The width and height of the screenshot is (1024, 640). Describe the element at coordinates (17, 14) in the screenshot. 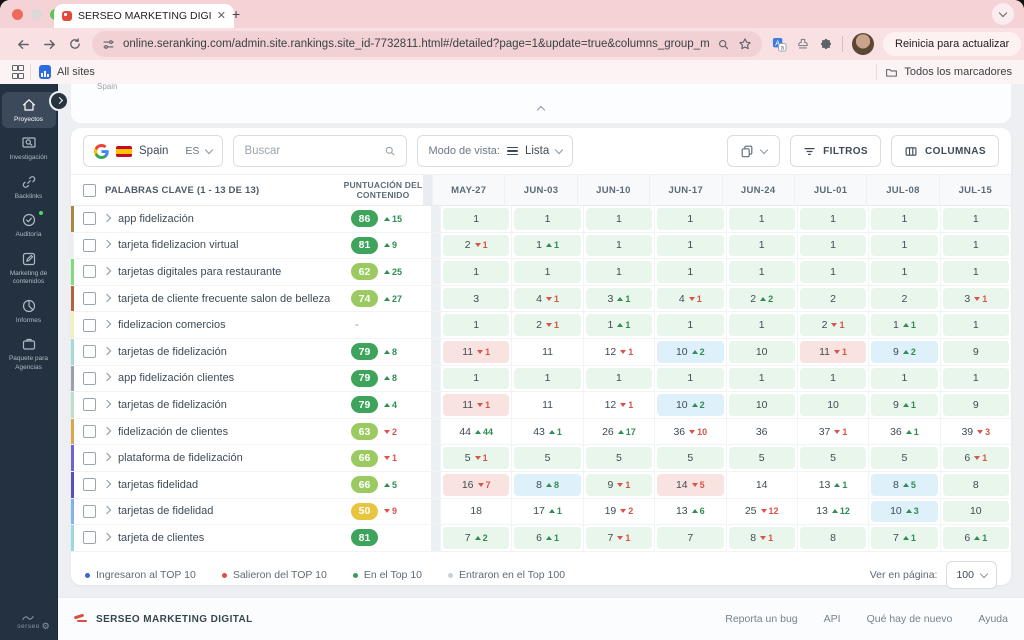

I see `close-window-button` at that location.